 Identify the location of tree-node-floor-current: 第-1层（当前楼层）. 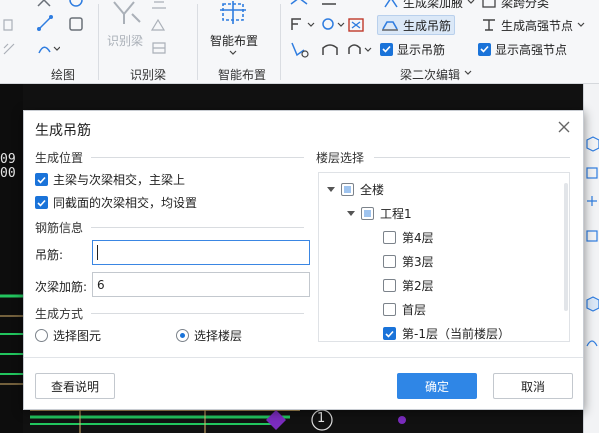
(446, 333).